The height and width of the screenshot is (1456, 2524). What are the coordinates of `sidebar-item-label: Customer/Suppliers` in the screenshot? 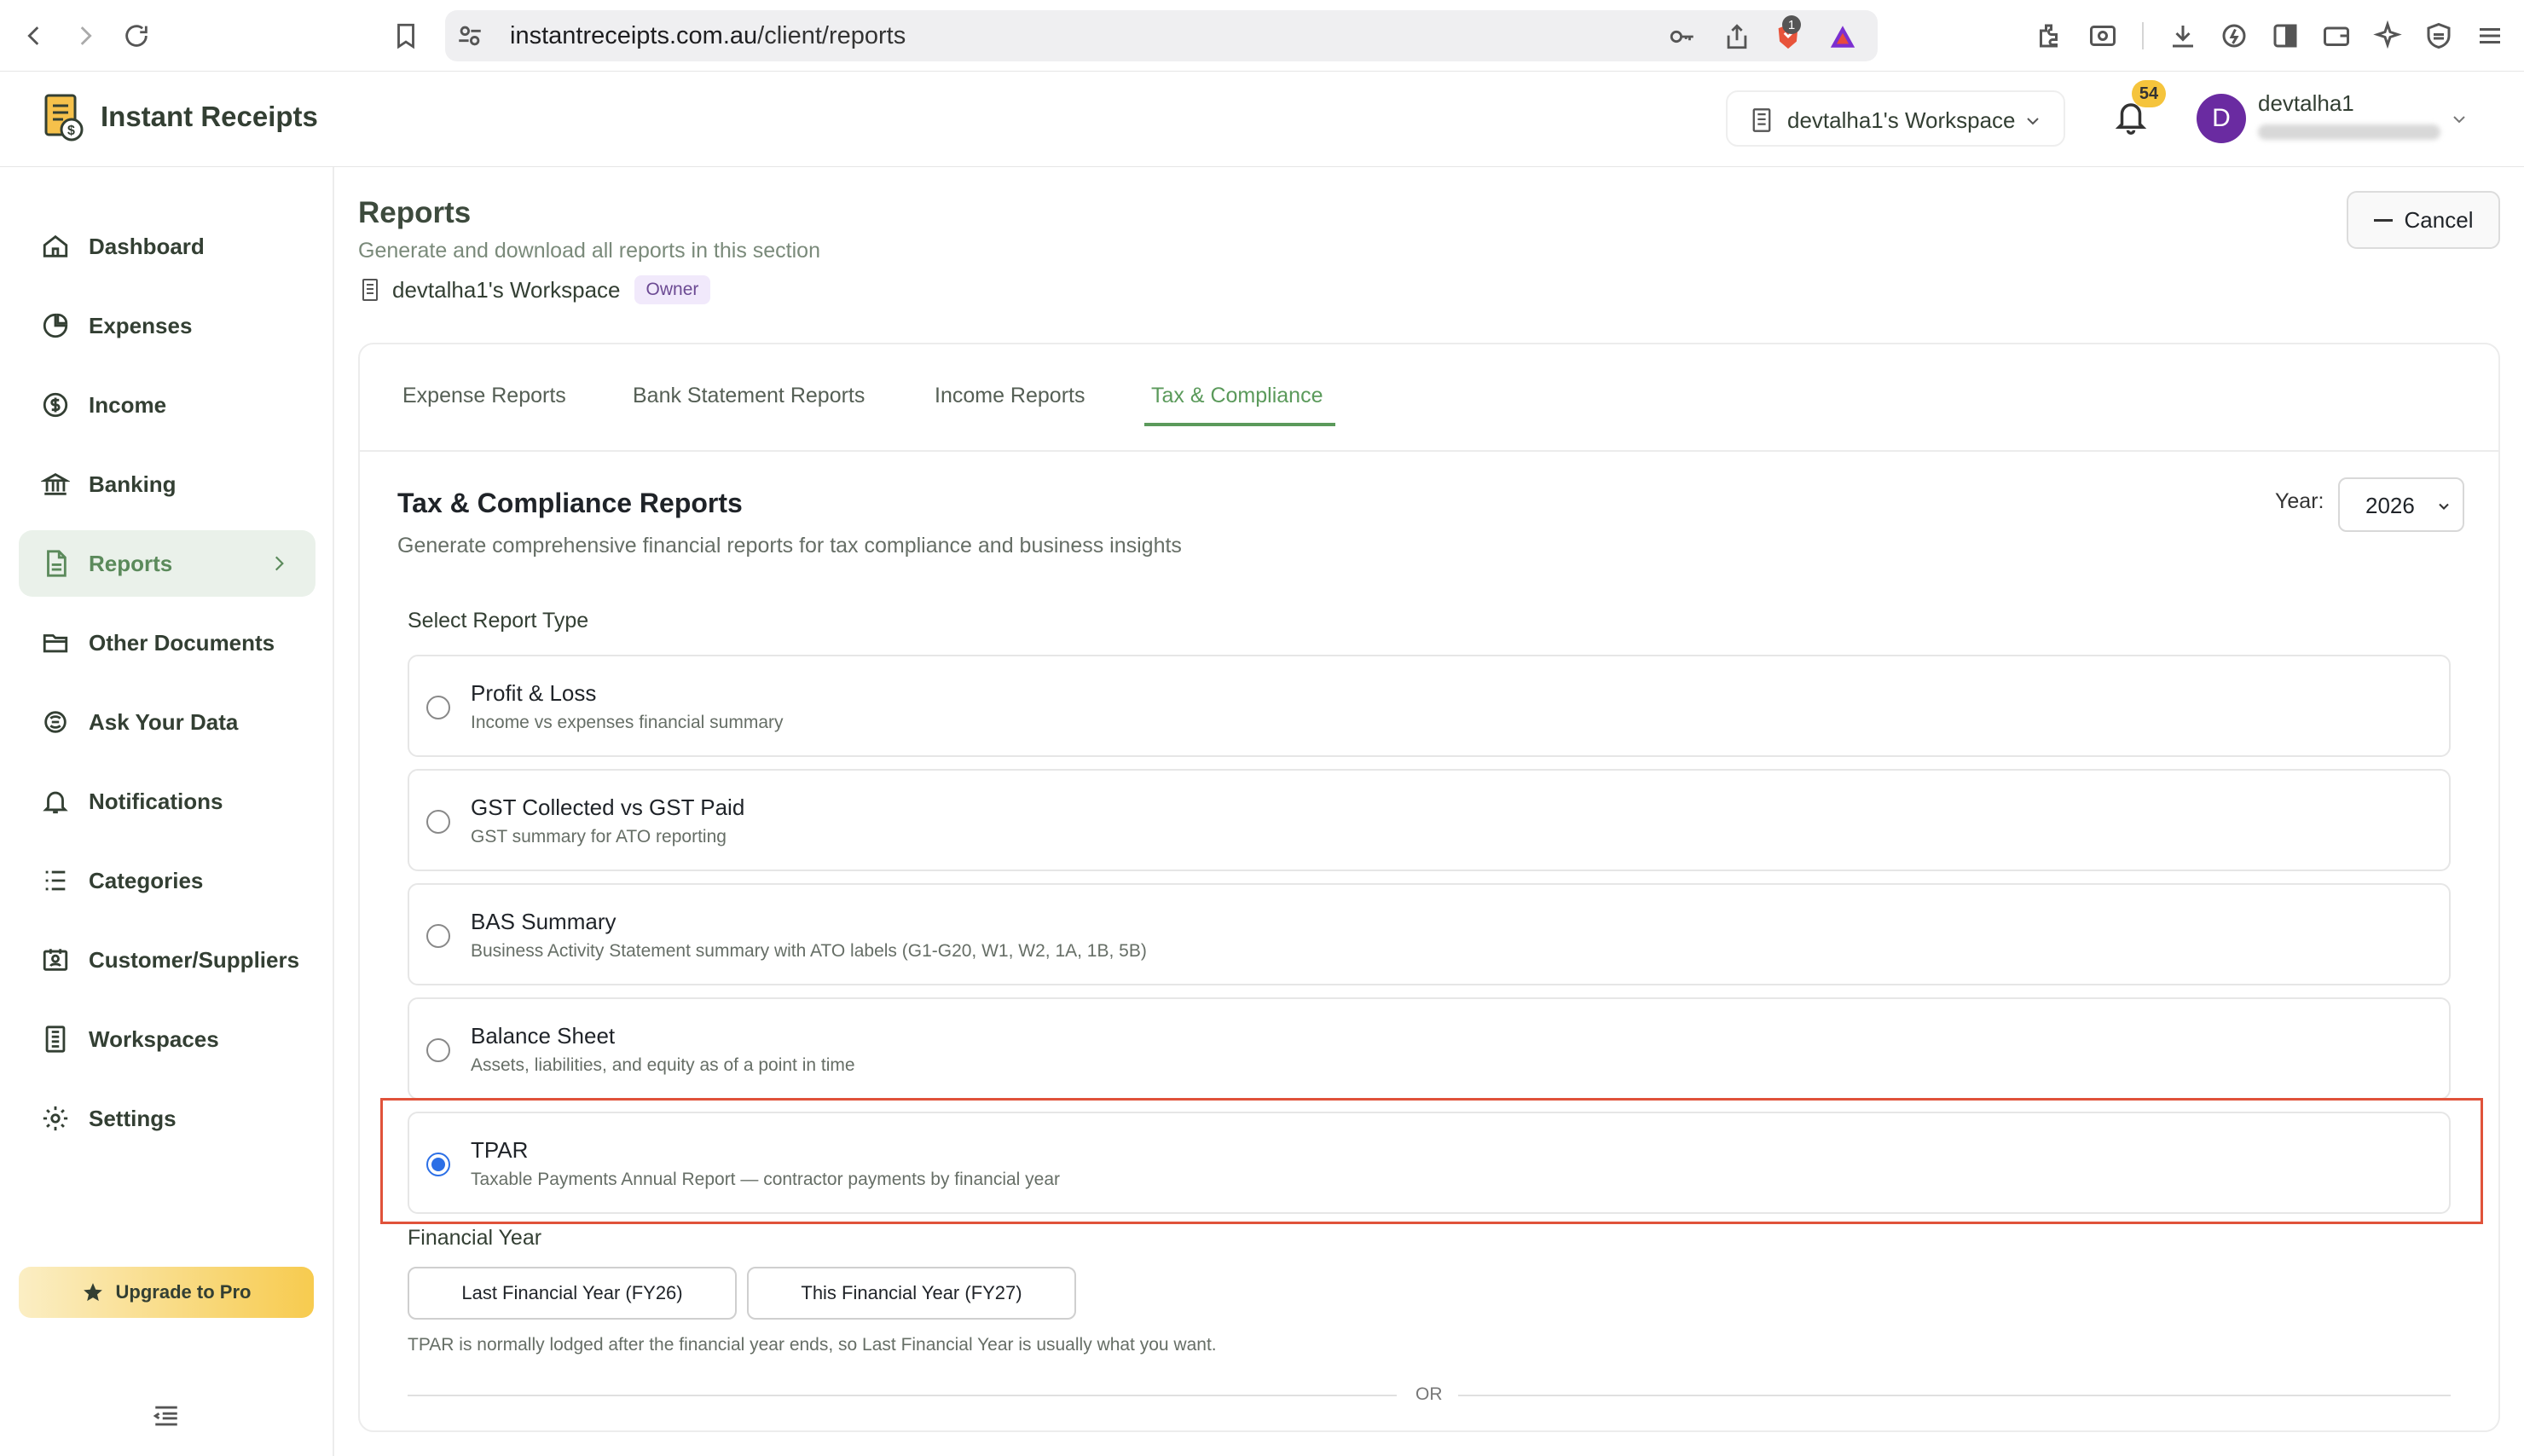 It's located at (194, 960).